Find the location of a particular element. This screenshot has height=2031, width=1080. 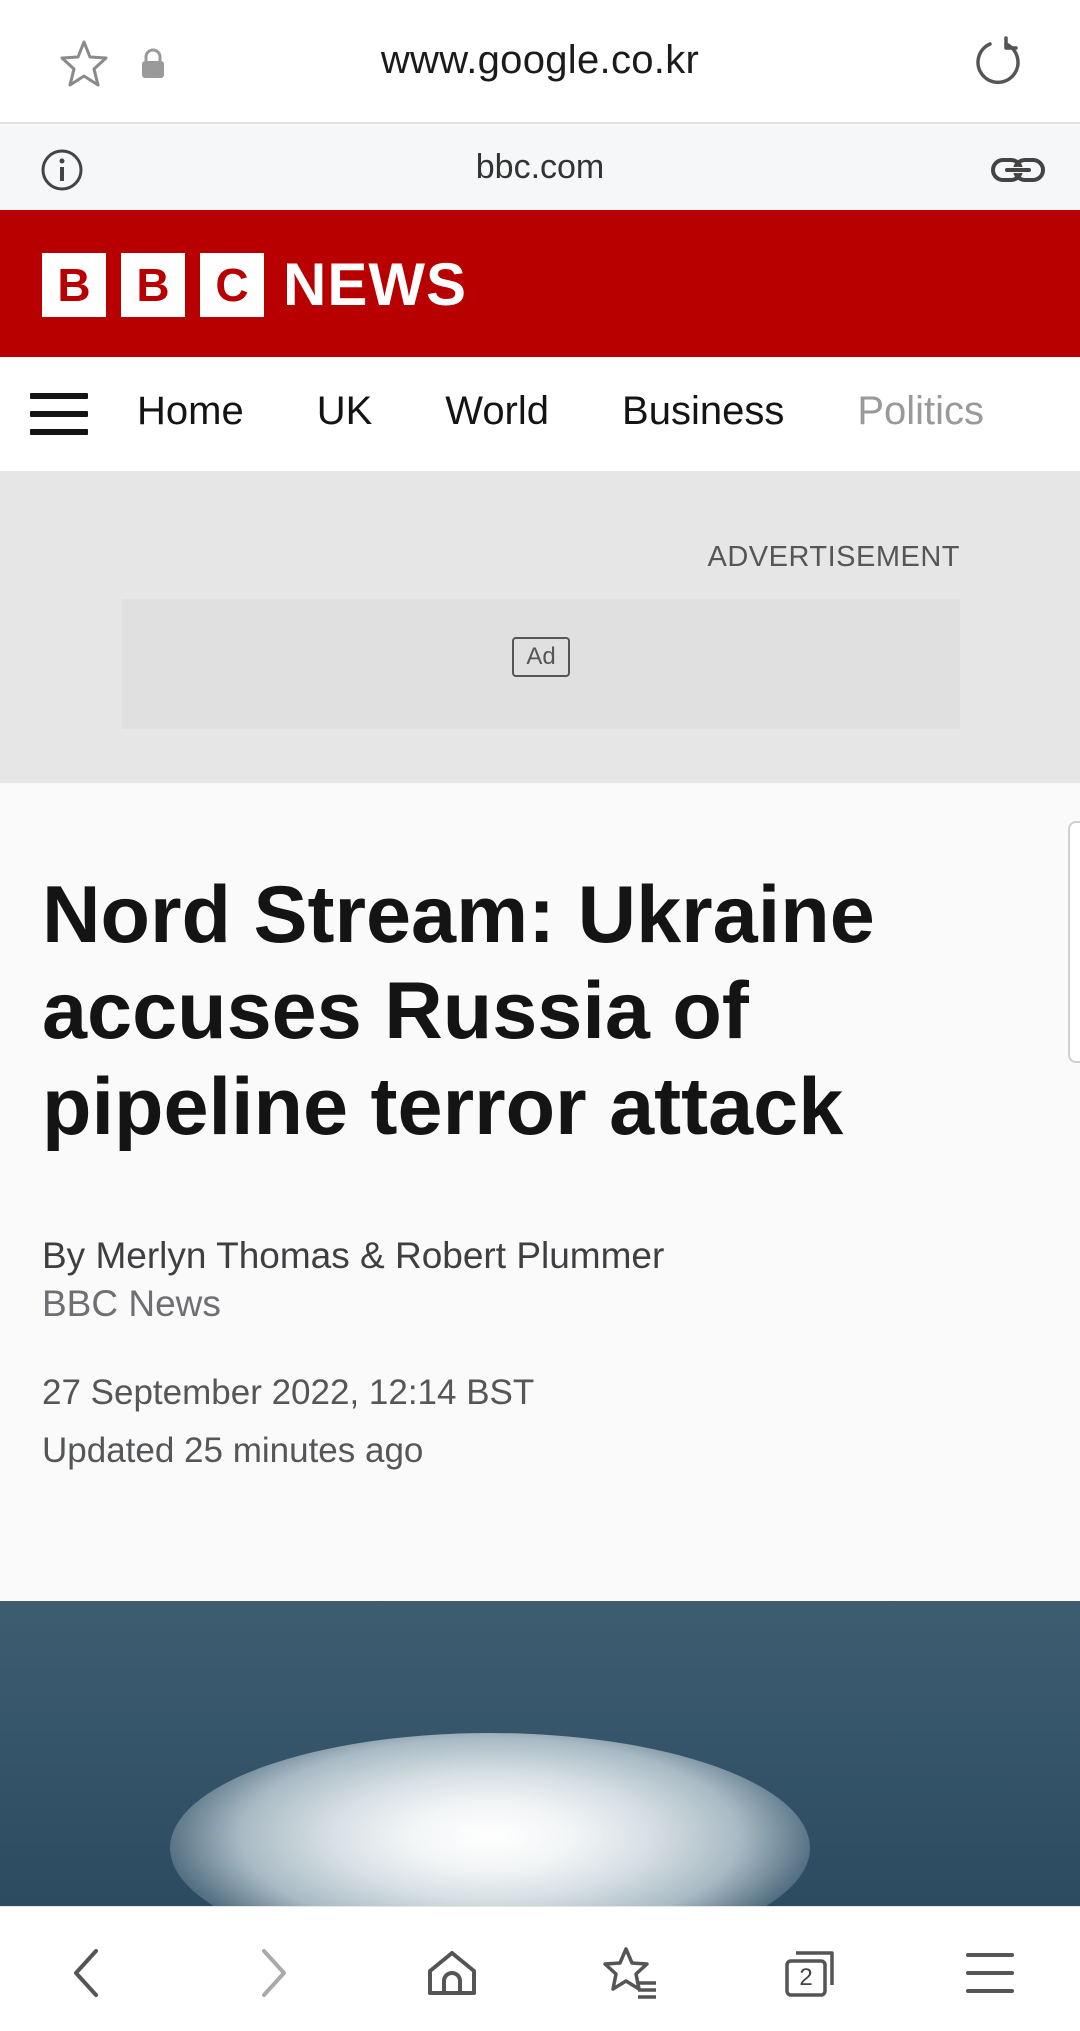

article-byline: By Merlyn Thomas & Robert Plummer is located at coordinates (353, 1255).